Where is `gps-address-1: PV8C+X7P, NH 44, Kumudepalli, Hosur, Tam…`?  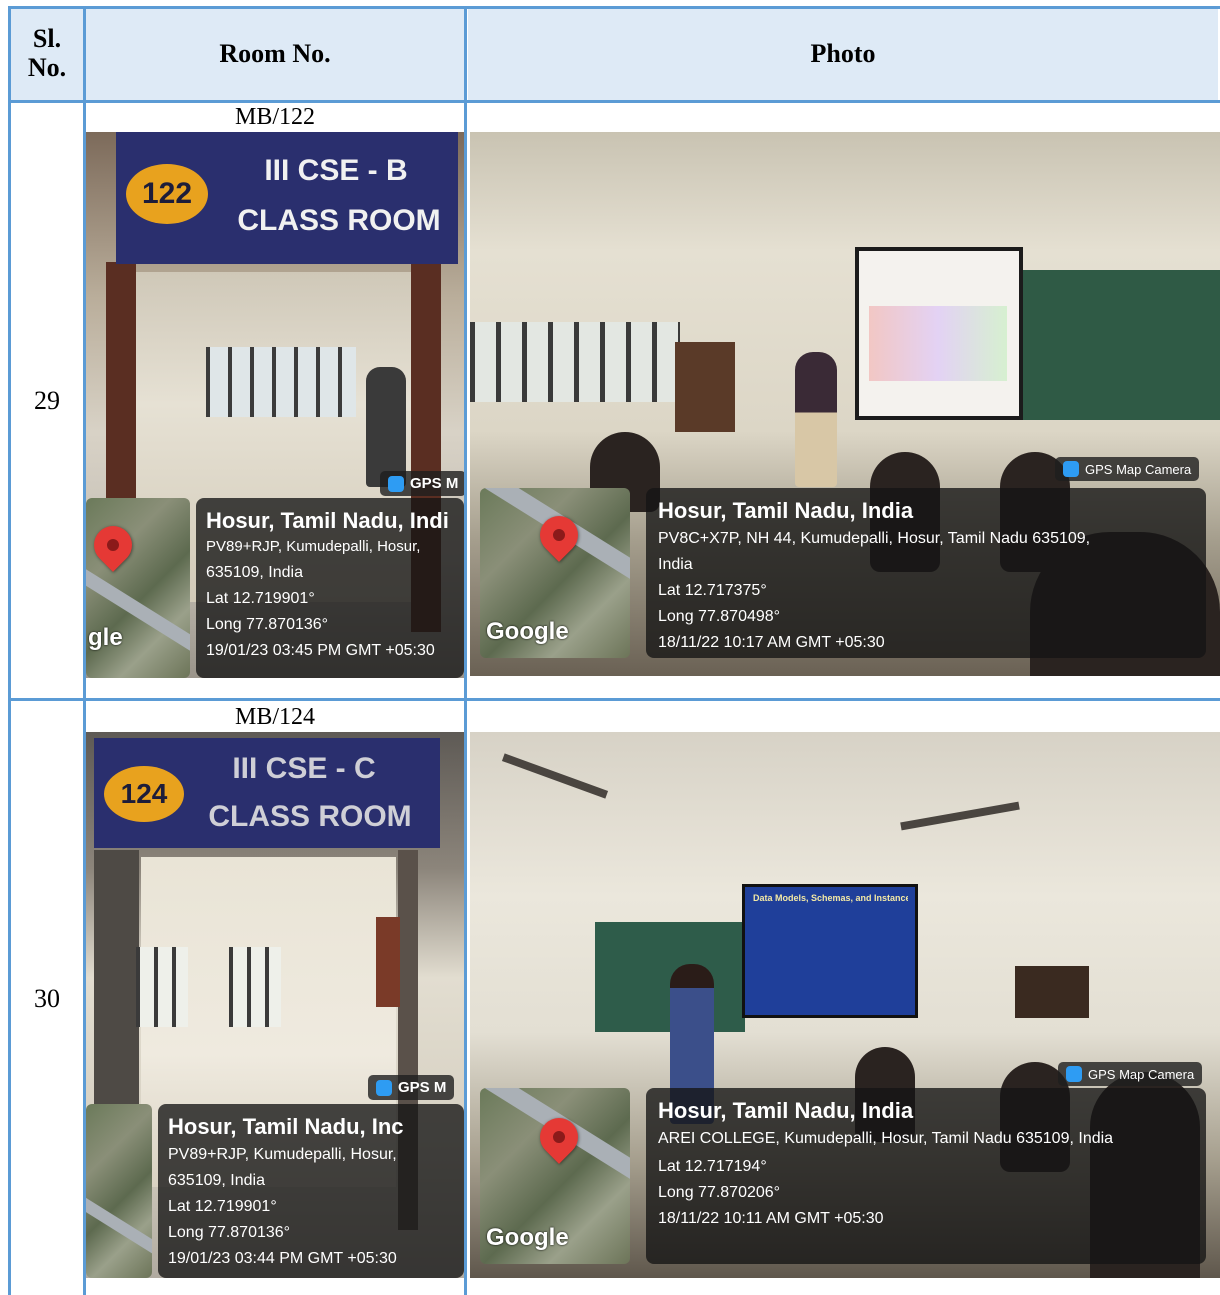
gps-address-1: PV8C+X7P, NH 44, Kumudepalli, Hosur, Tam… is located at coordinates (874, 538).